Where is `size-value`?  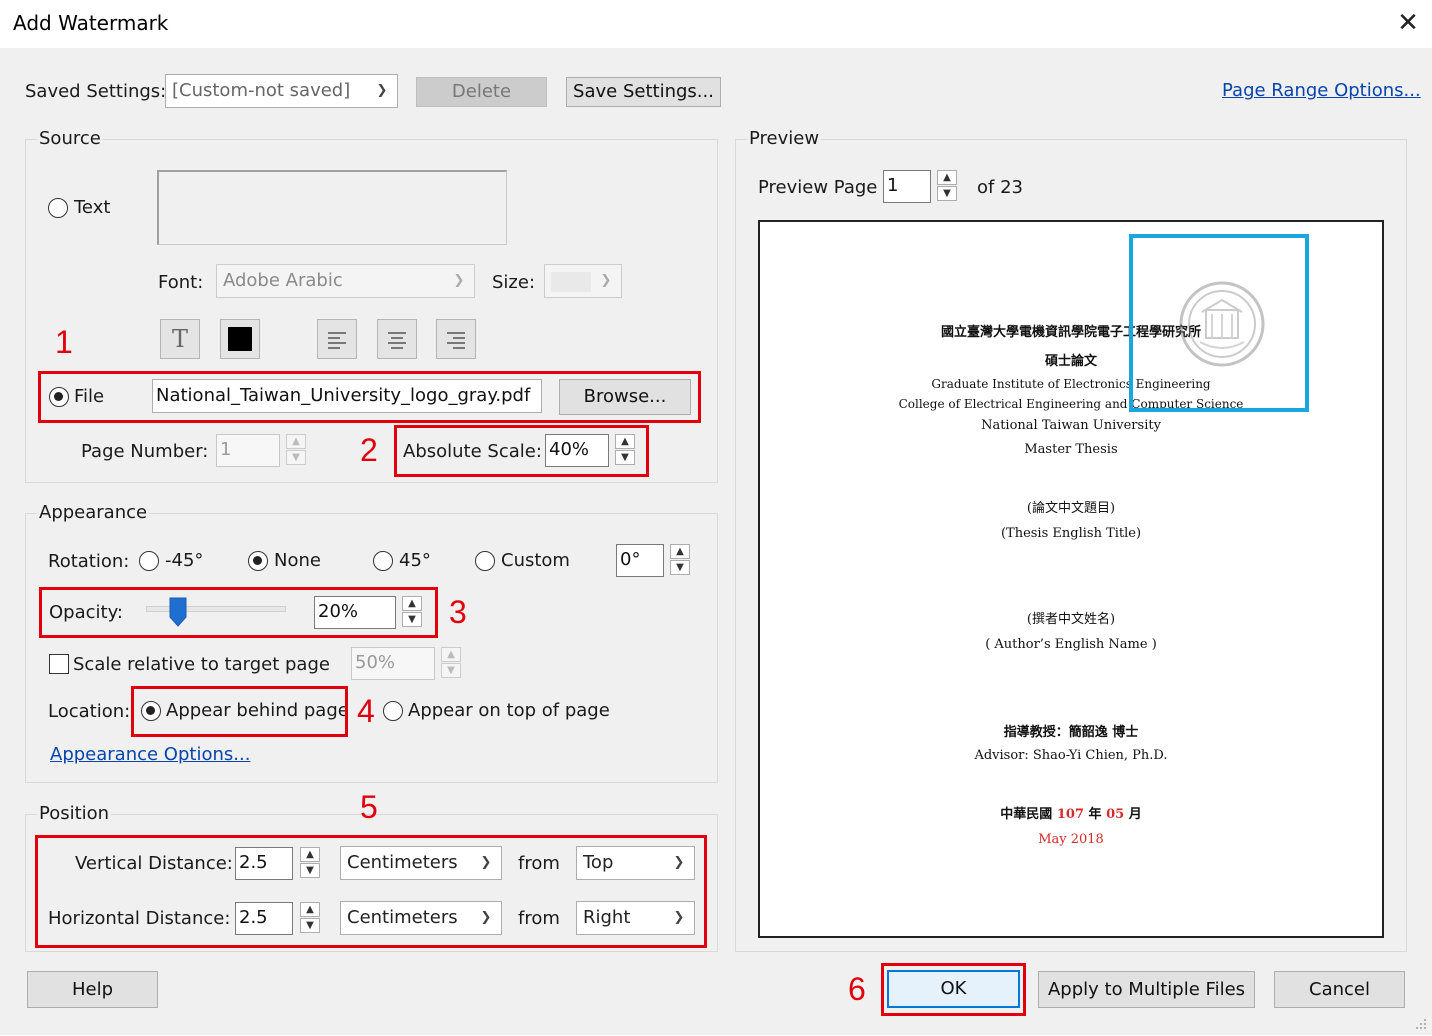
size-value is located at coordinates (571, 282).